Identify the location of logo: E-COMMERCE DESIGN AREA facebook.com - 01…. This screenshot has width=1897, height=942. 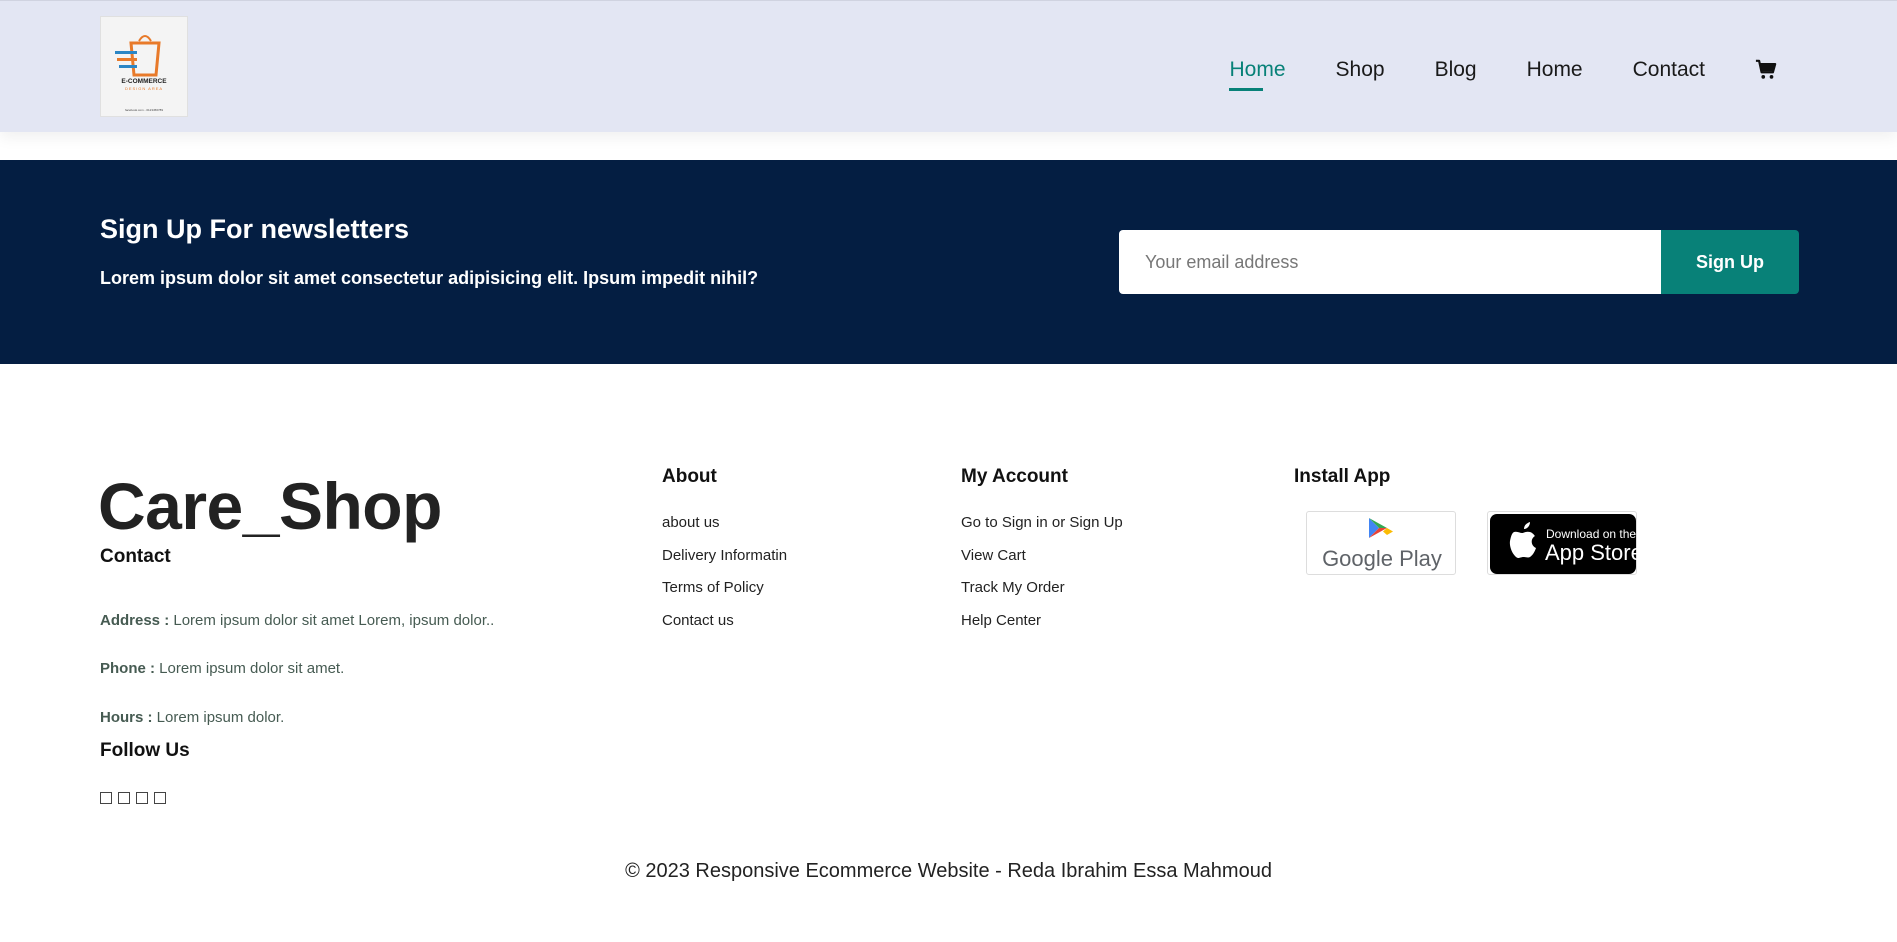
(144, 66).